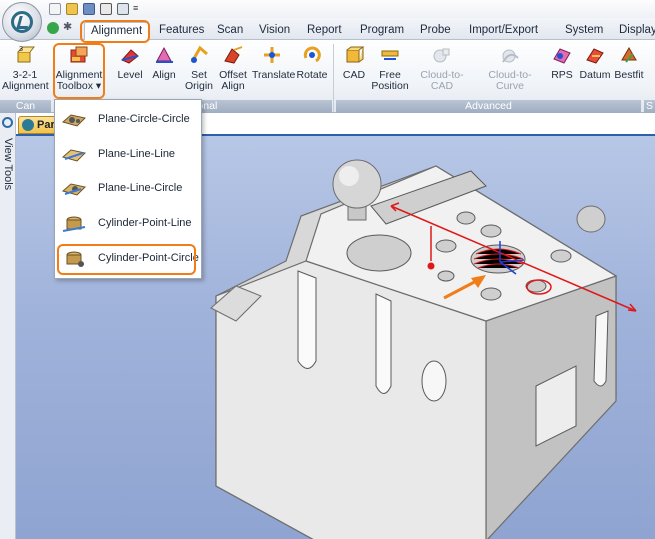  Describe the element at coordinates (503, 31) in the screenshot. I see `tab-import-export: Import/Export` at that location.